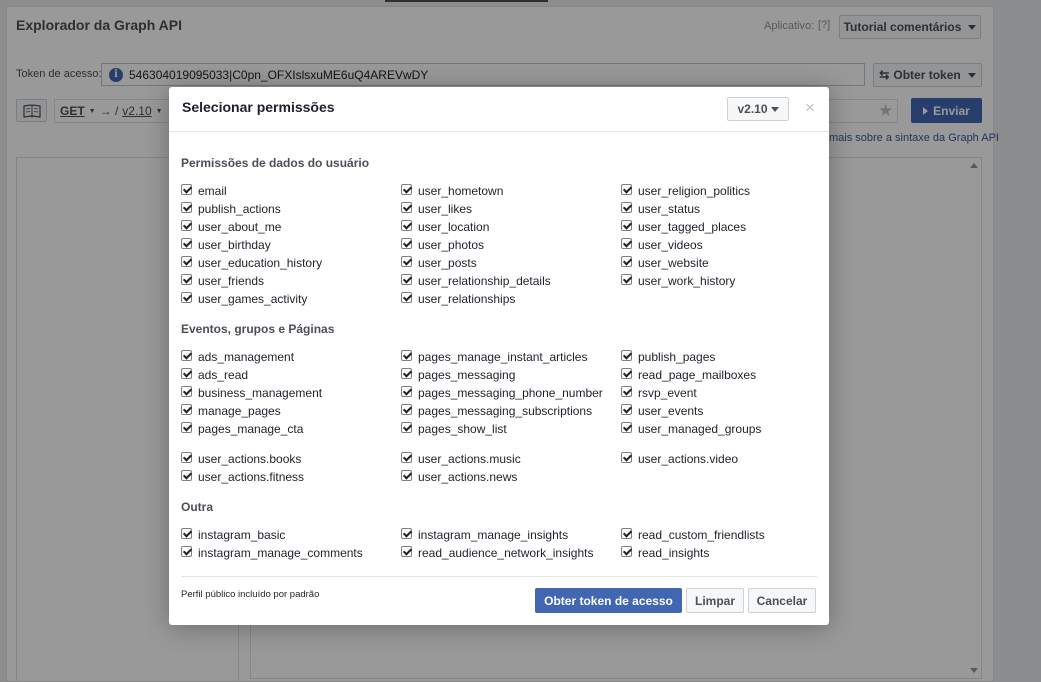  I want to click on permission-user-hometown: user_hometown, so click(452, 190).